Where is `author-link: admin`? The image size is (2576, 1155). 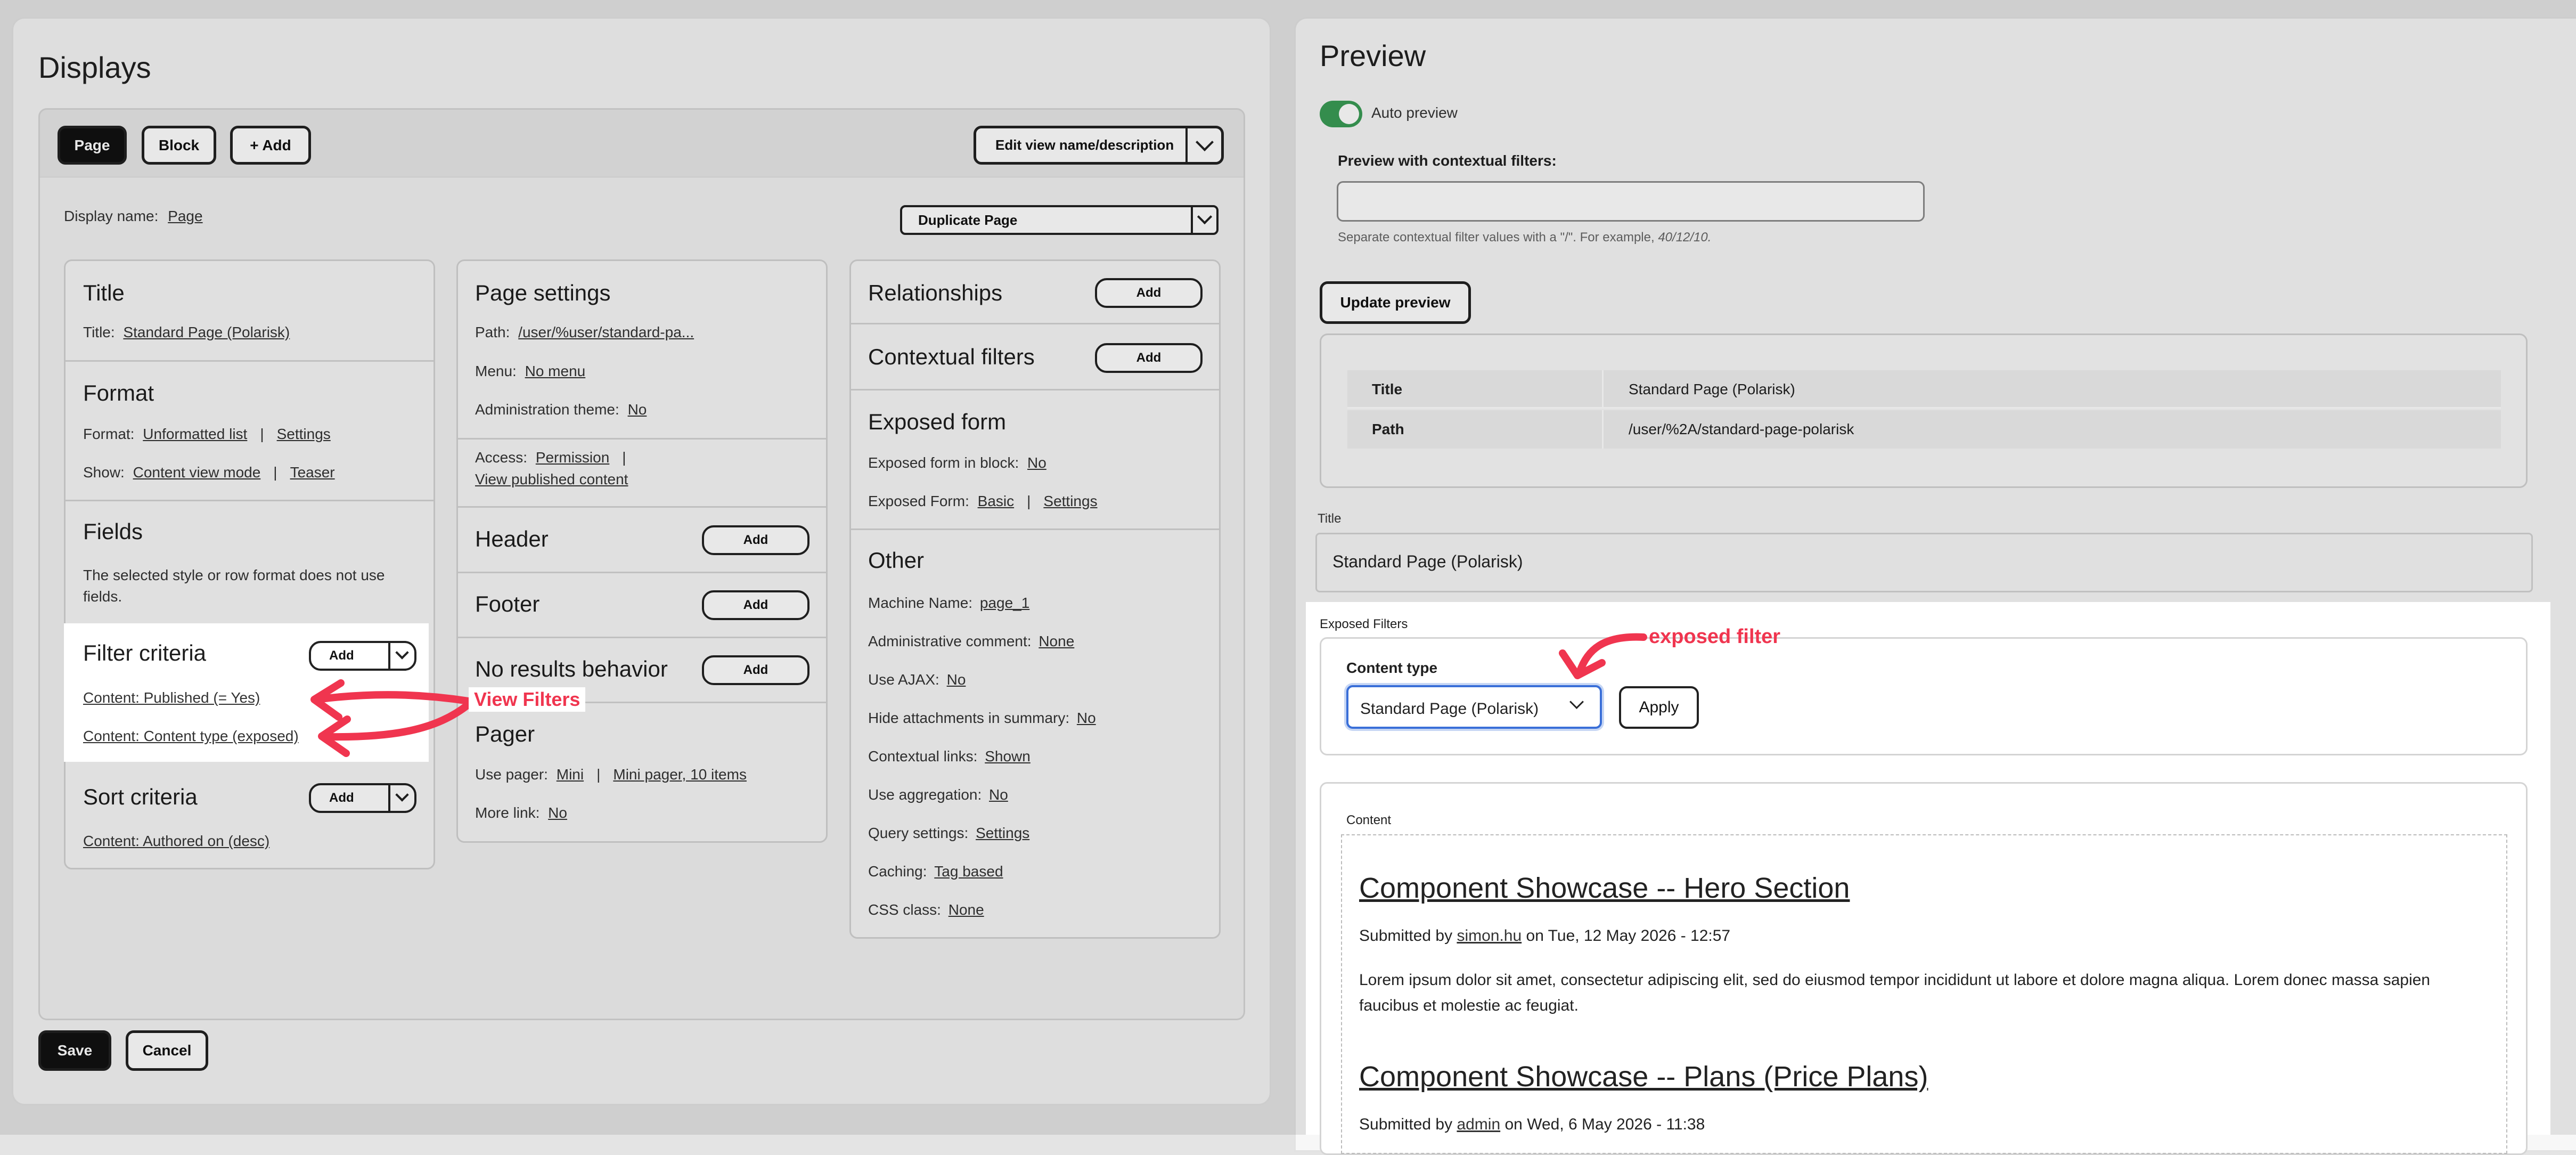 author-link: admin is located at coordinates (1478, 1124).